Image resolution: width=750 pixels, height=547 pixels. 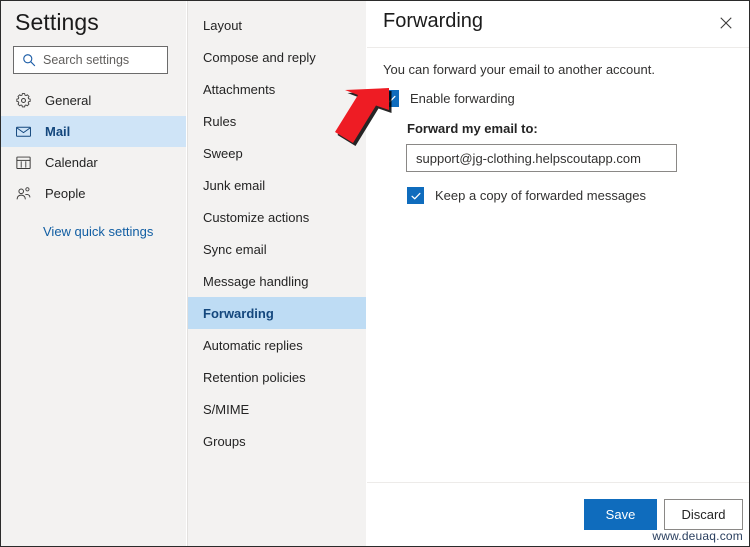 What do you see at coordinates (558, 514) in the screenshot?
I see `detail-footer: Save Discard` at bounding box center [558, 514].